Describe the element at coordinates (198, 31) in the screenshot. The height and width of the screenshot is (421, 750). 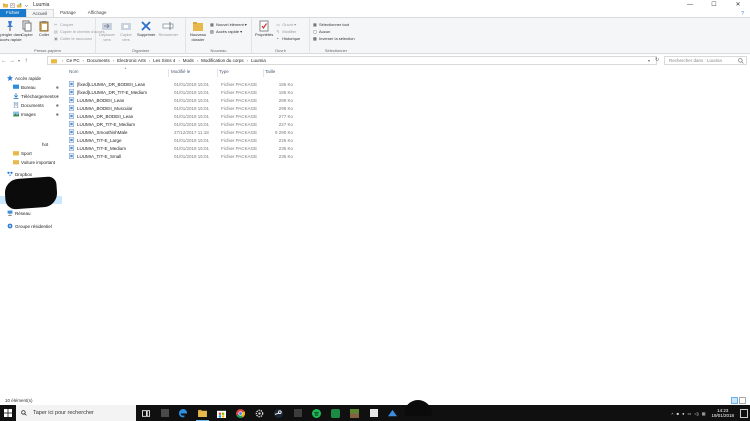
I see `new-folder-button: Nouveau dossier` at that location.